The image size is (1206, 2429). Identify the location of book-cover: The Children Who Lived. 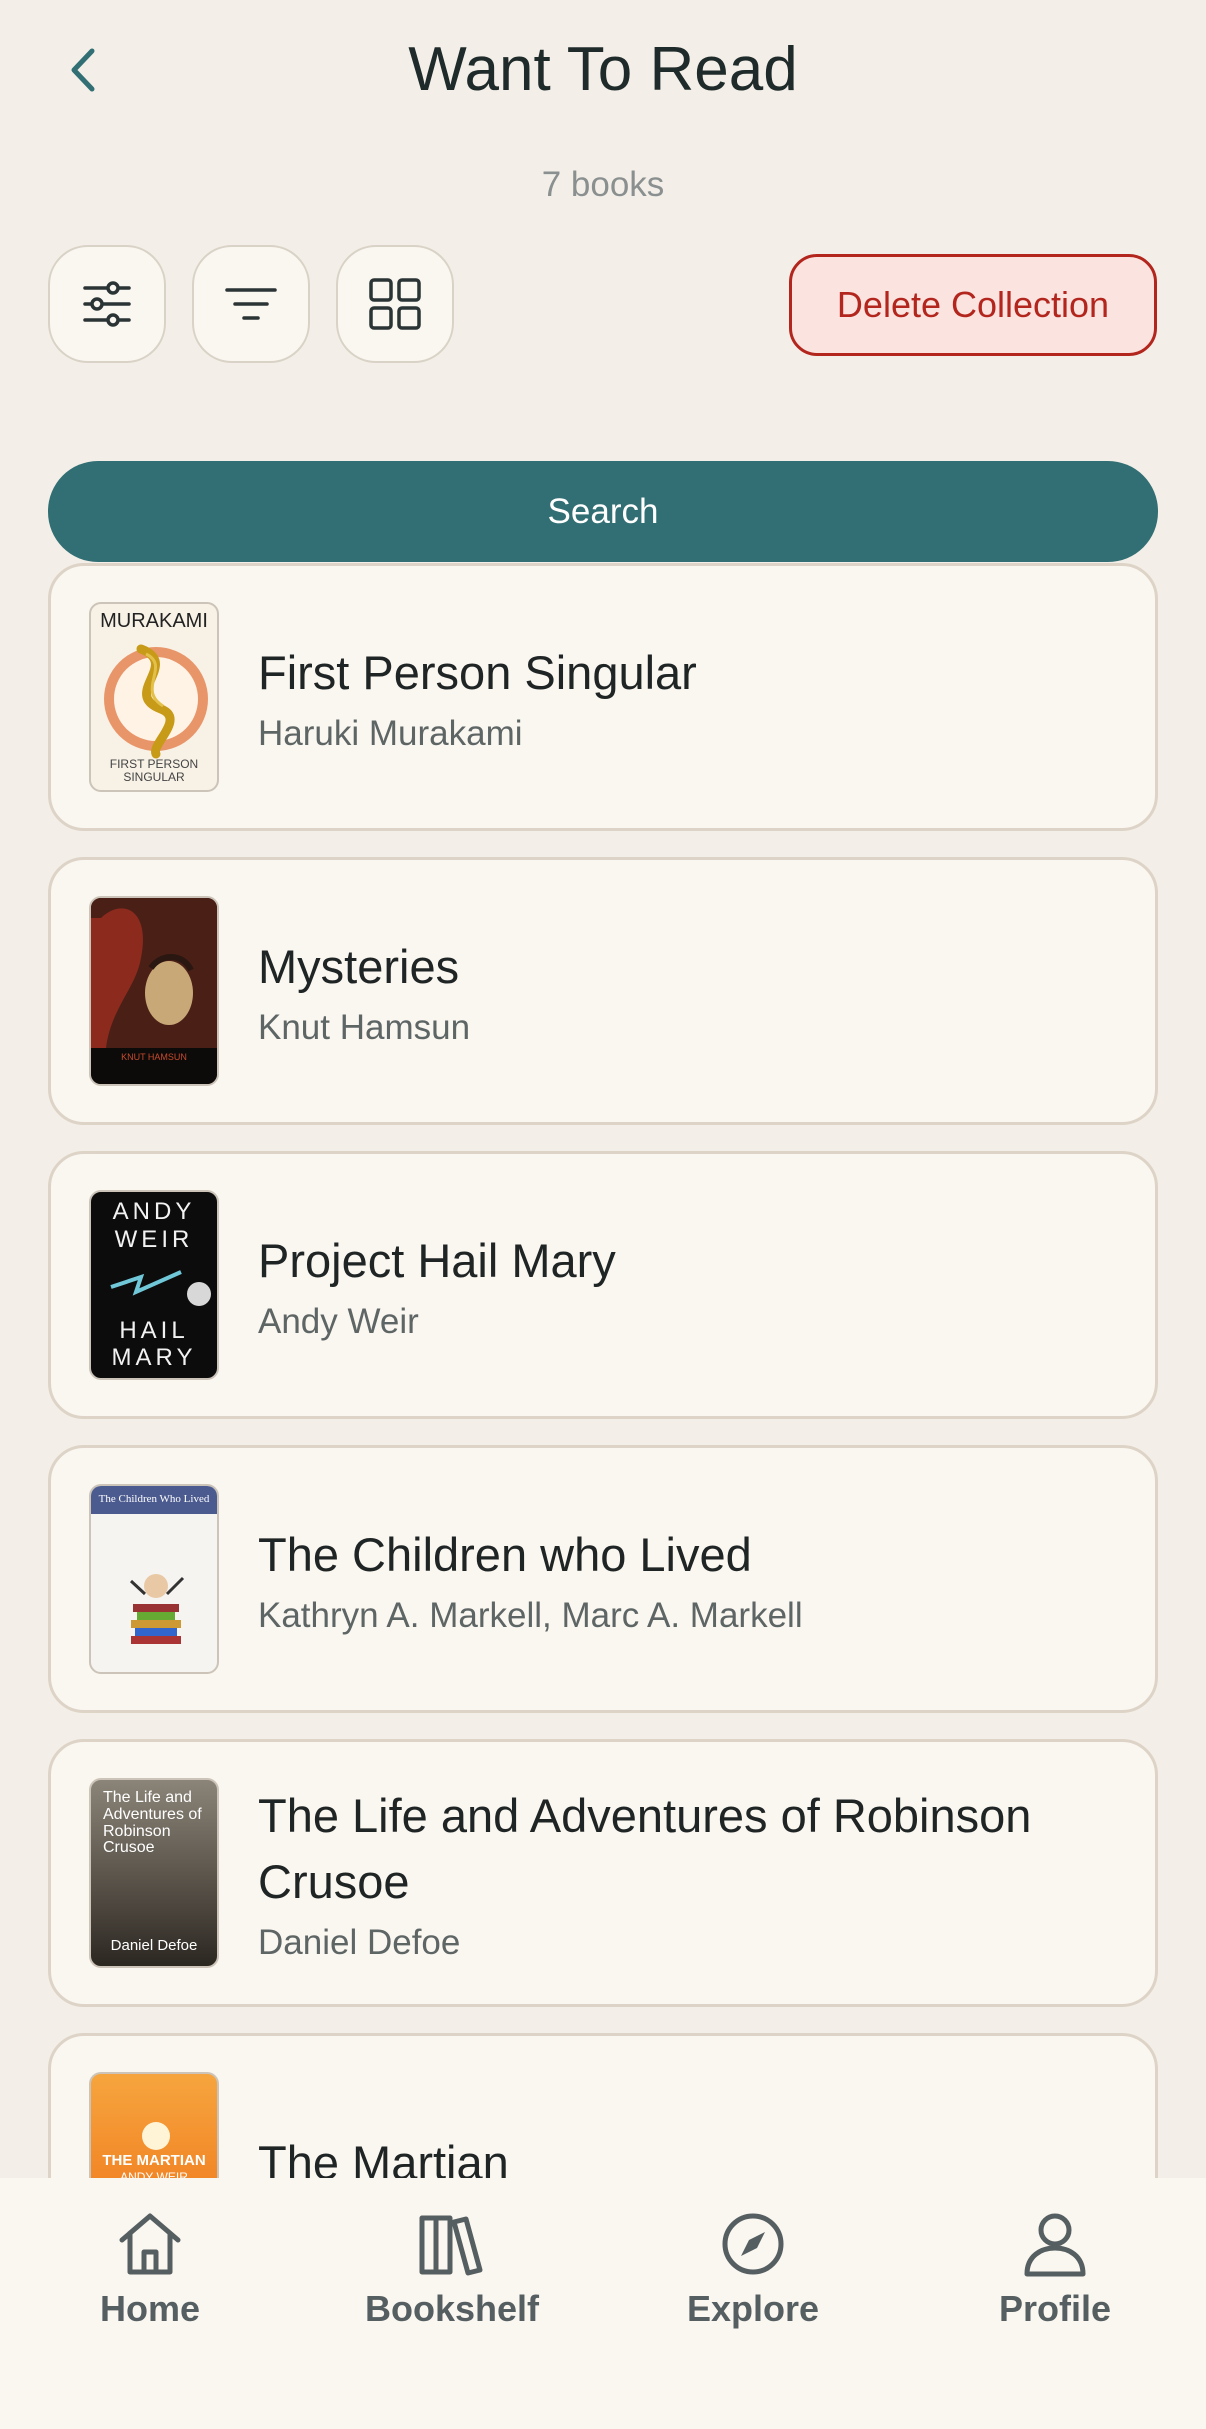
(154, 1579).